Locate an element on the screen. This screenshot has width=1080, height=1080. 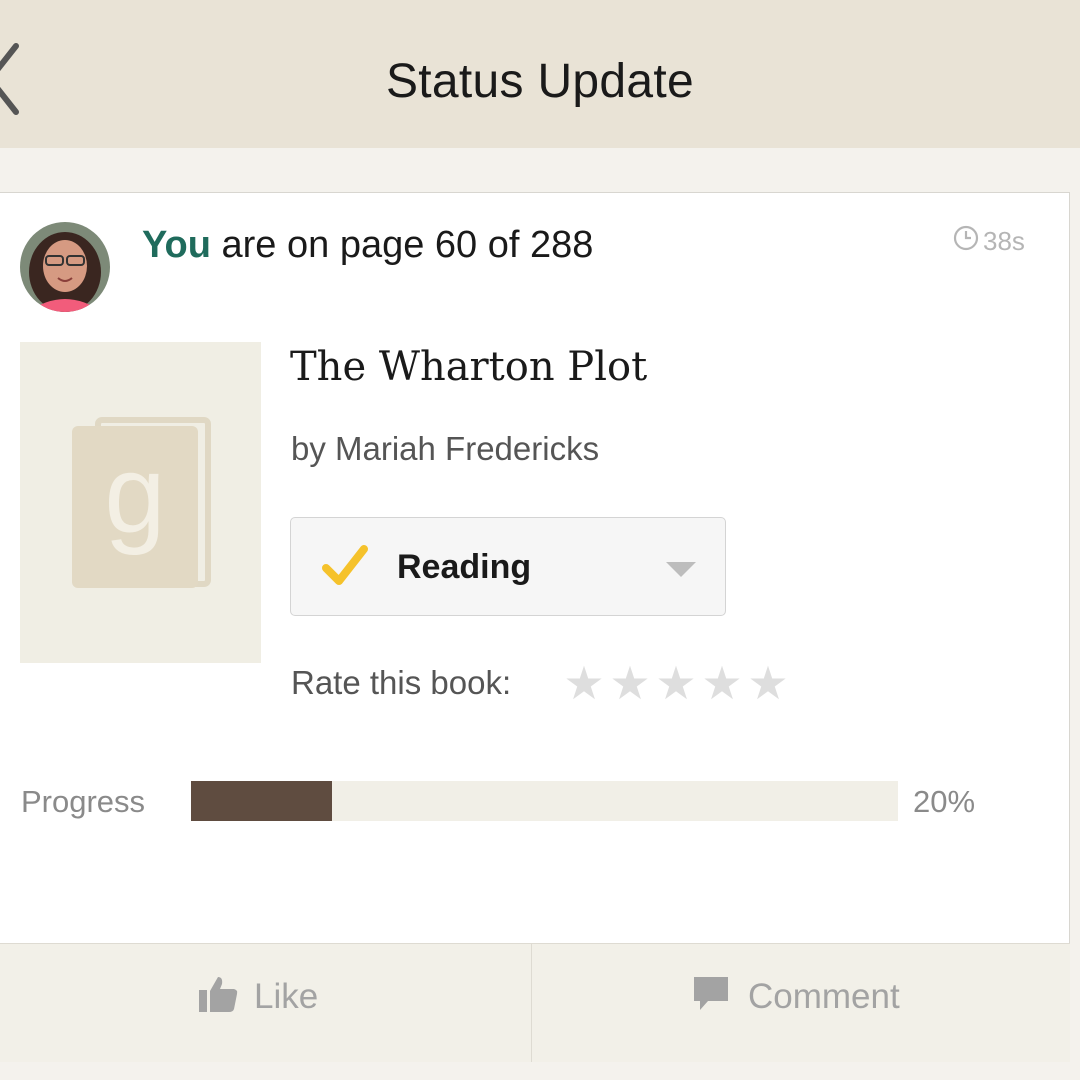
status-text: are on page 60 of 288 is located at coordinates (407, 245).